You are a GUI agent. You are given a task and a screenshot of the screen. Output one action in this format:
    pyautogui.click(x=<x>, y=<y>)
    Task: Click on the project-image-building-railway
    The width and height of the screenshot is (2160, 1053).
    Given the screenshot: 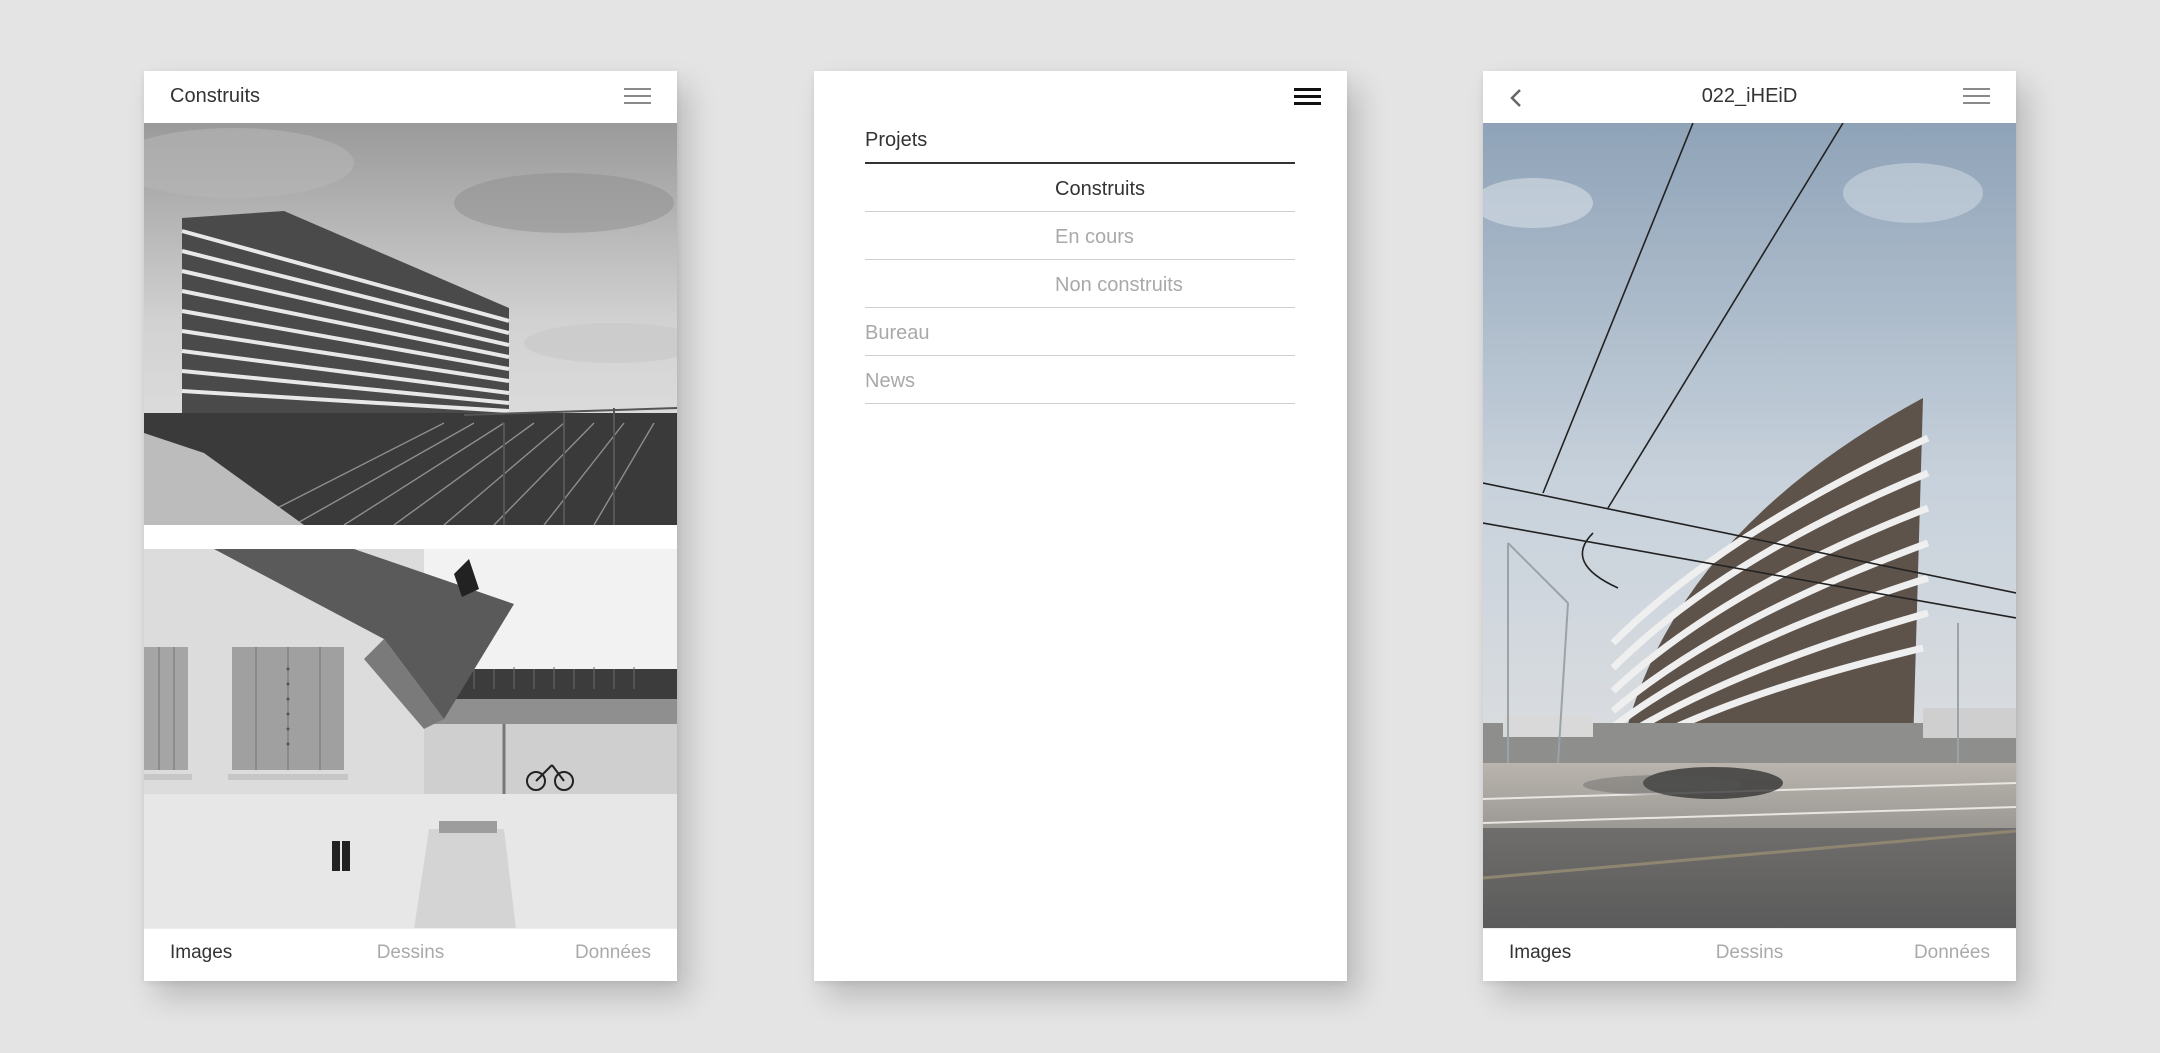 What is the action you would take?
    pyautogui.click(x=410, y=324)
    